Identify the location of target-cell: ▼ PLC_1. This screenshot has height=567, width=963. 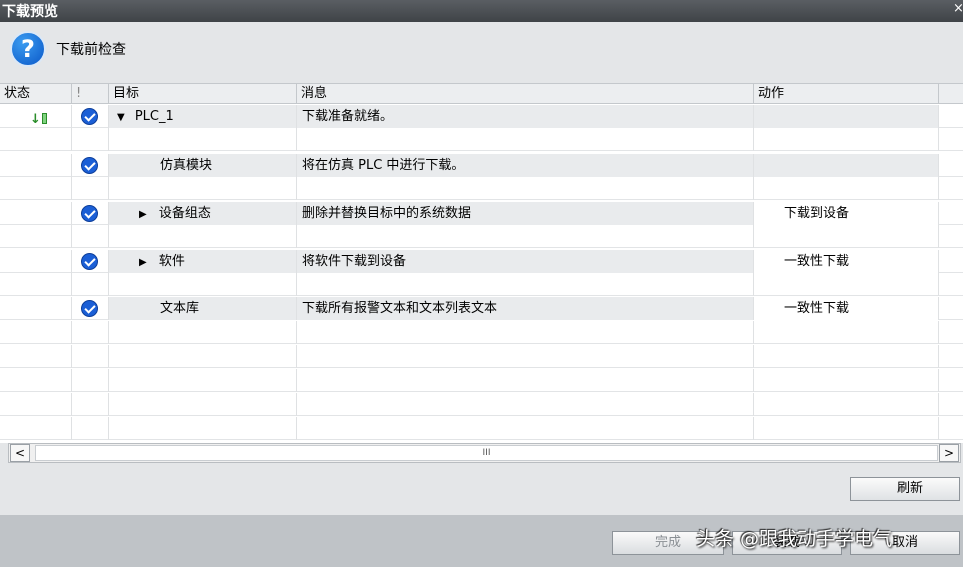
(203, 116).